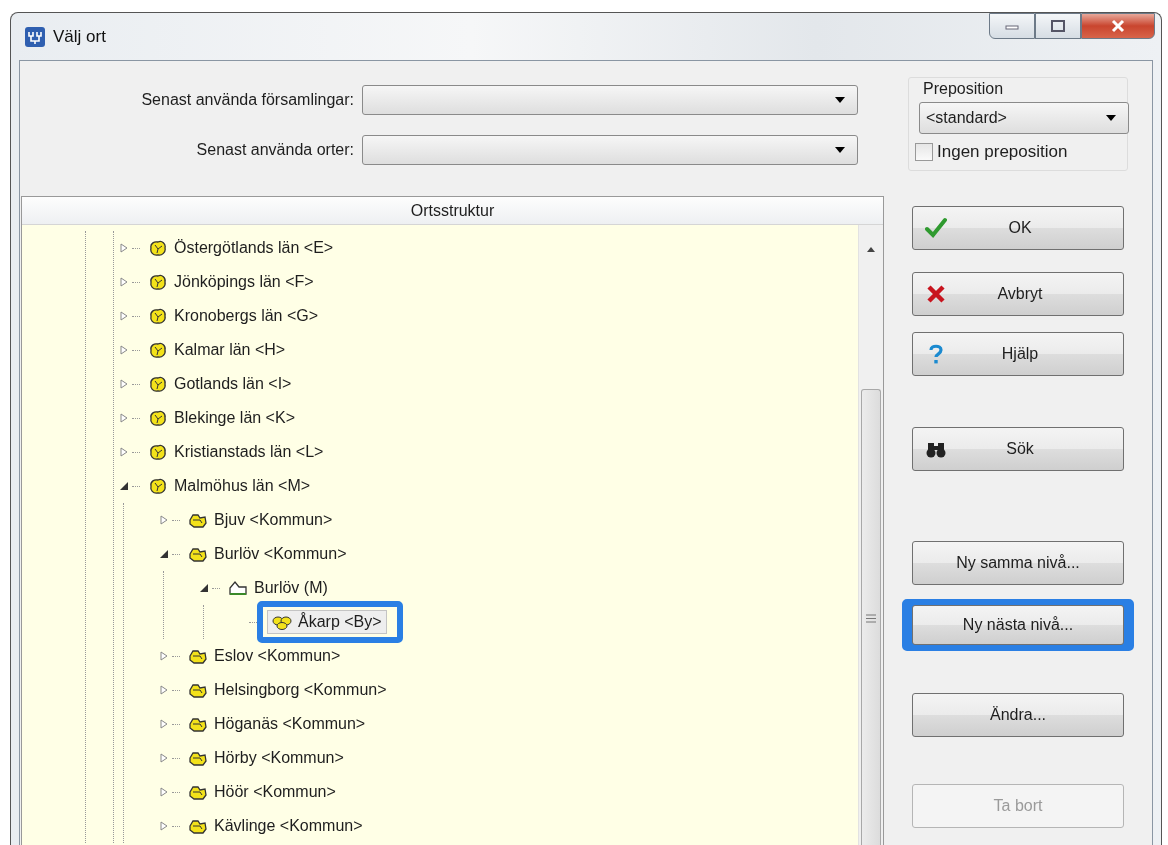  Describe the element at coordinates (1024, 118) in the screenshot. I see `dropdown: <standard>` at that location.